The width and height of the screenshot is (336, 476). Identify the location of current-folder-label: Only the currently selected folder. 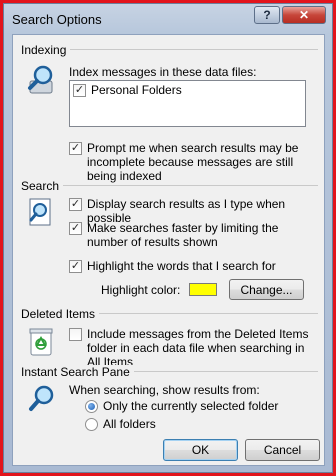
(191, 406).